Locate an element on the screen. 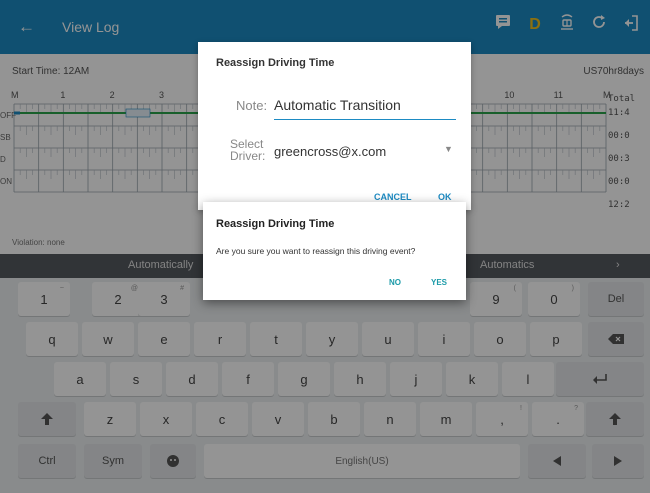 The image size is (650, 493). note-input-underline is located at coordinates (365, 119).